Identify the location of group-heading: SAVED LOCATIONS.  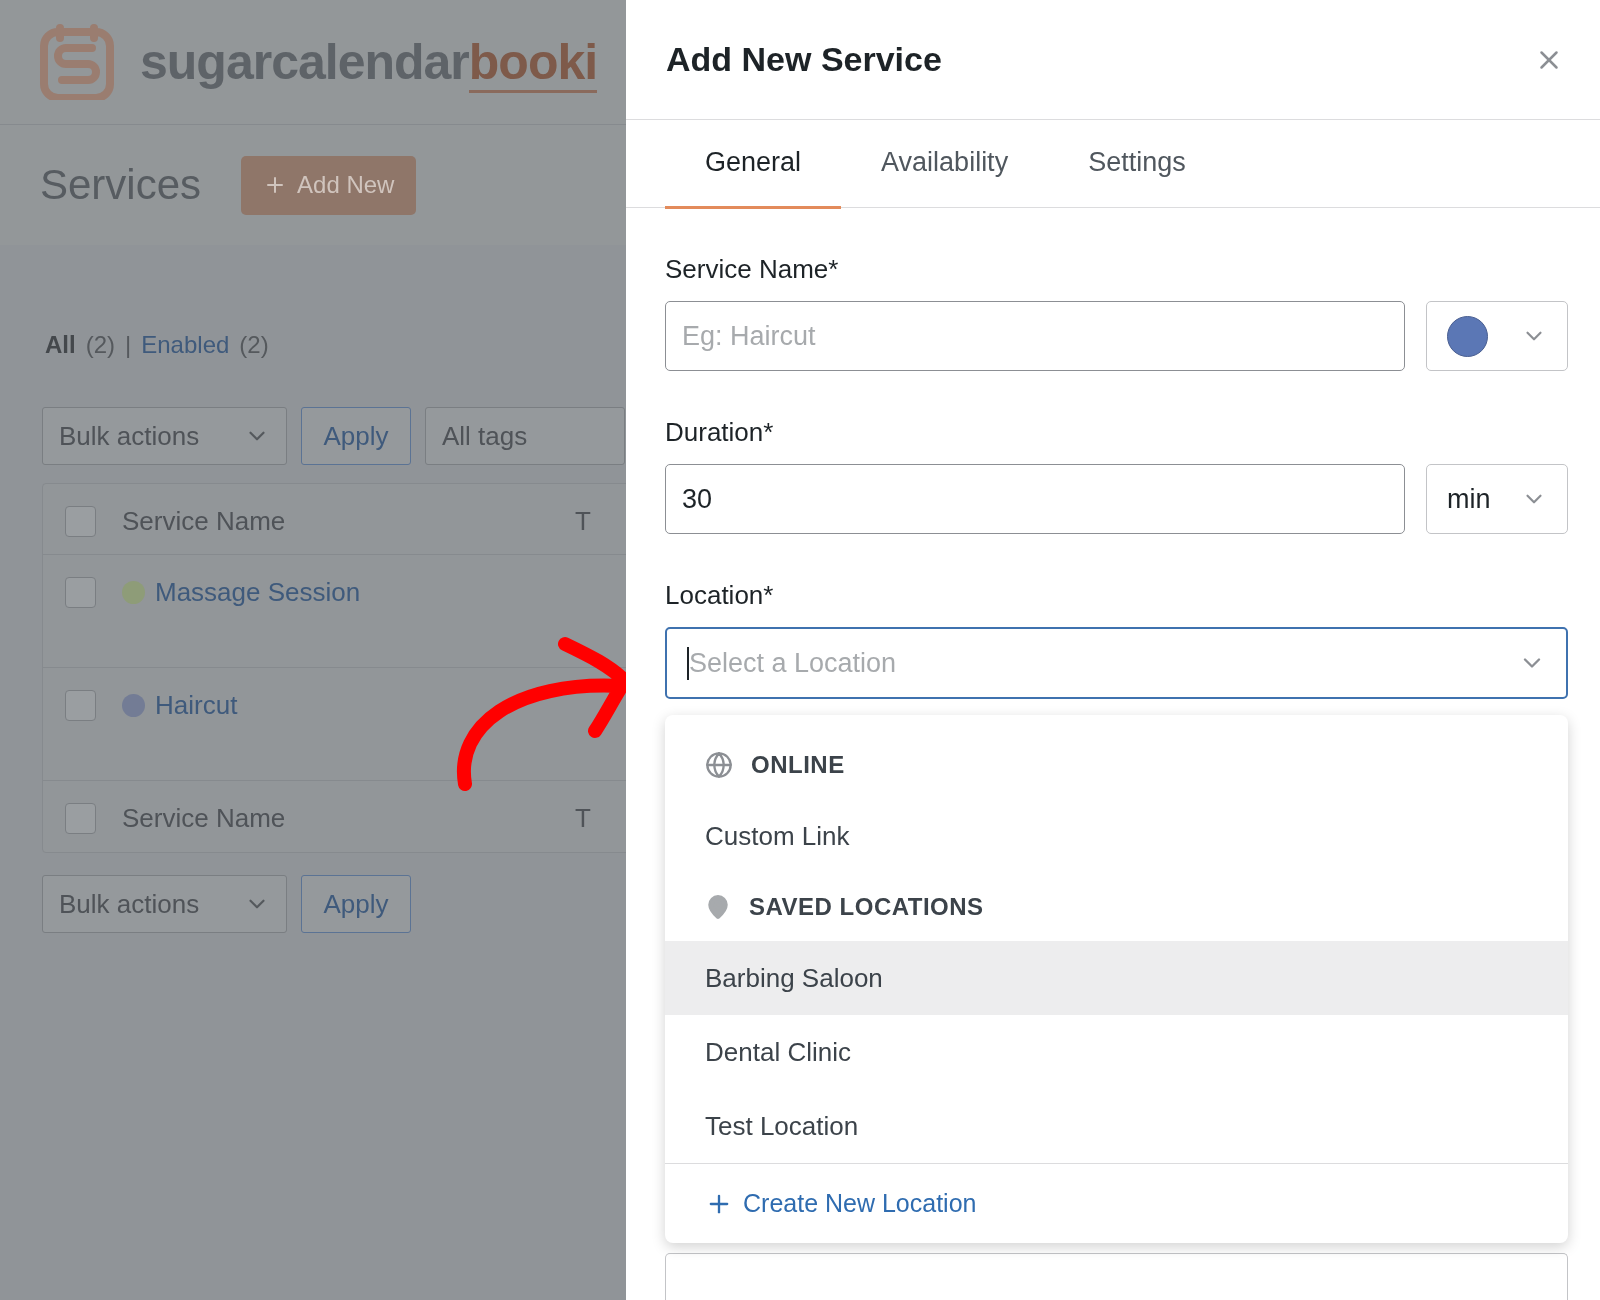
(866, 907).